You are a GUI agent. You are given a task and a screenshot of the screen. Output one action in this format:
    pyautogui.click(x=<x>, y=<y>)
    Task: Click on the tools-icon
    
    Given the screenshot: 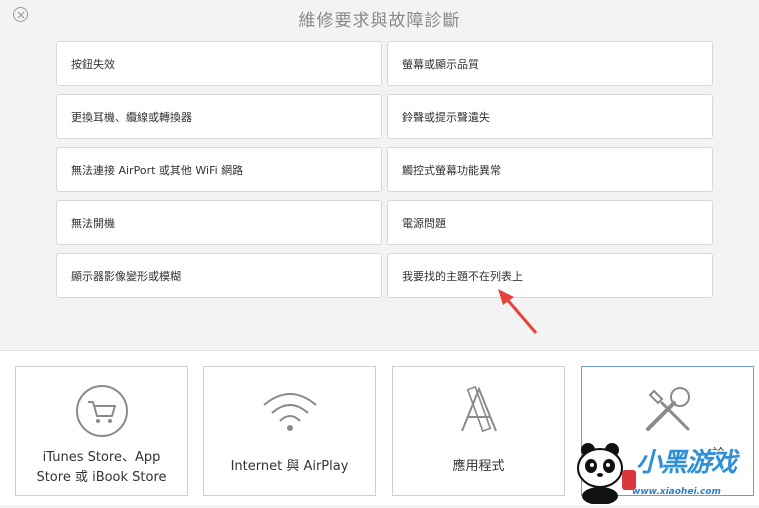 What is the action you would take?
    pyautogui.click(x=667, y=409)
    